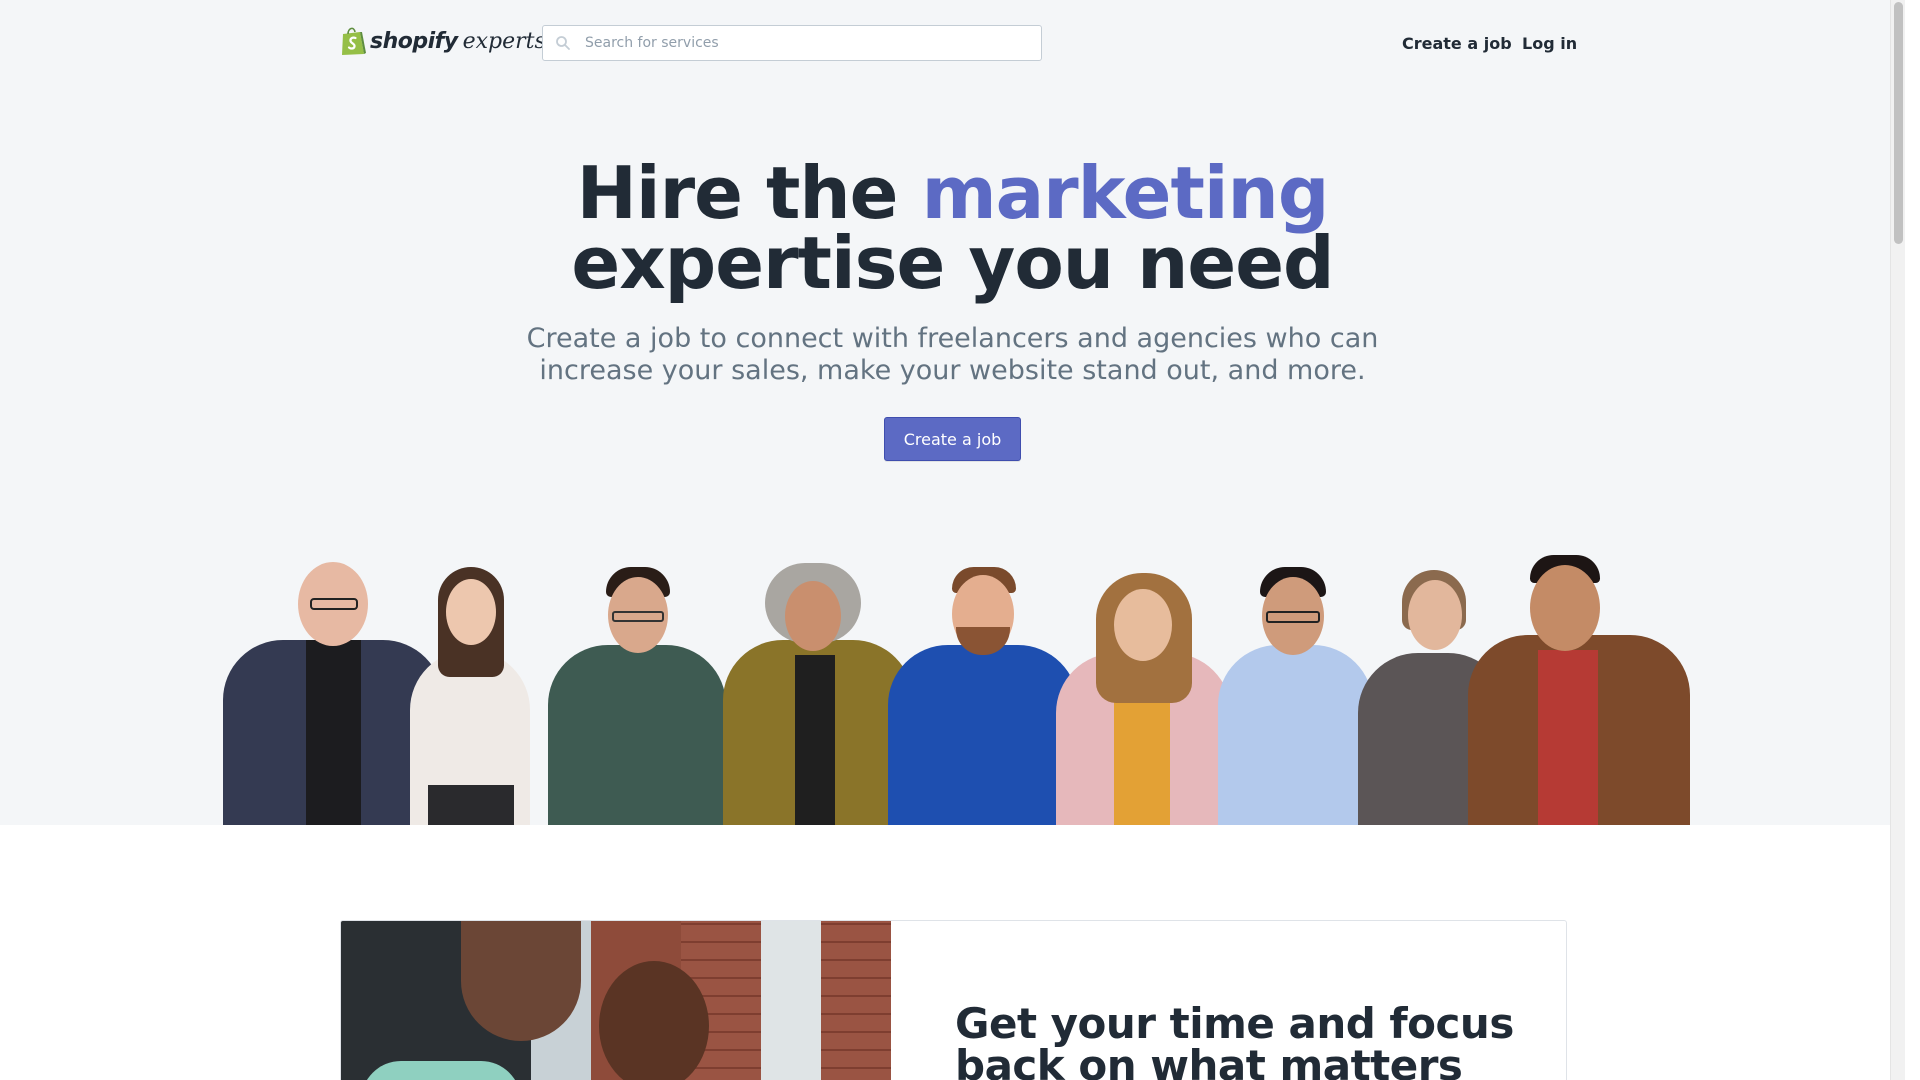  Describe the element at coordinates (952, 263) in the screenshot. I see `hero-title-line2: expertise you need` at that location.